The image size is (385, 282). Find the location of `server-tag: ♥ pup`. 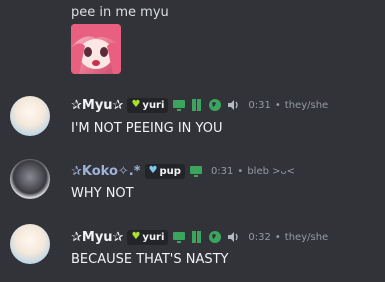

server-tag: ♥ pup is located at coordinates (164, 171).